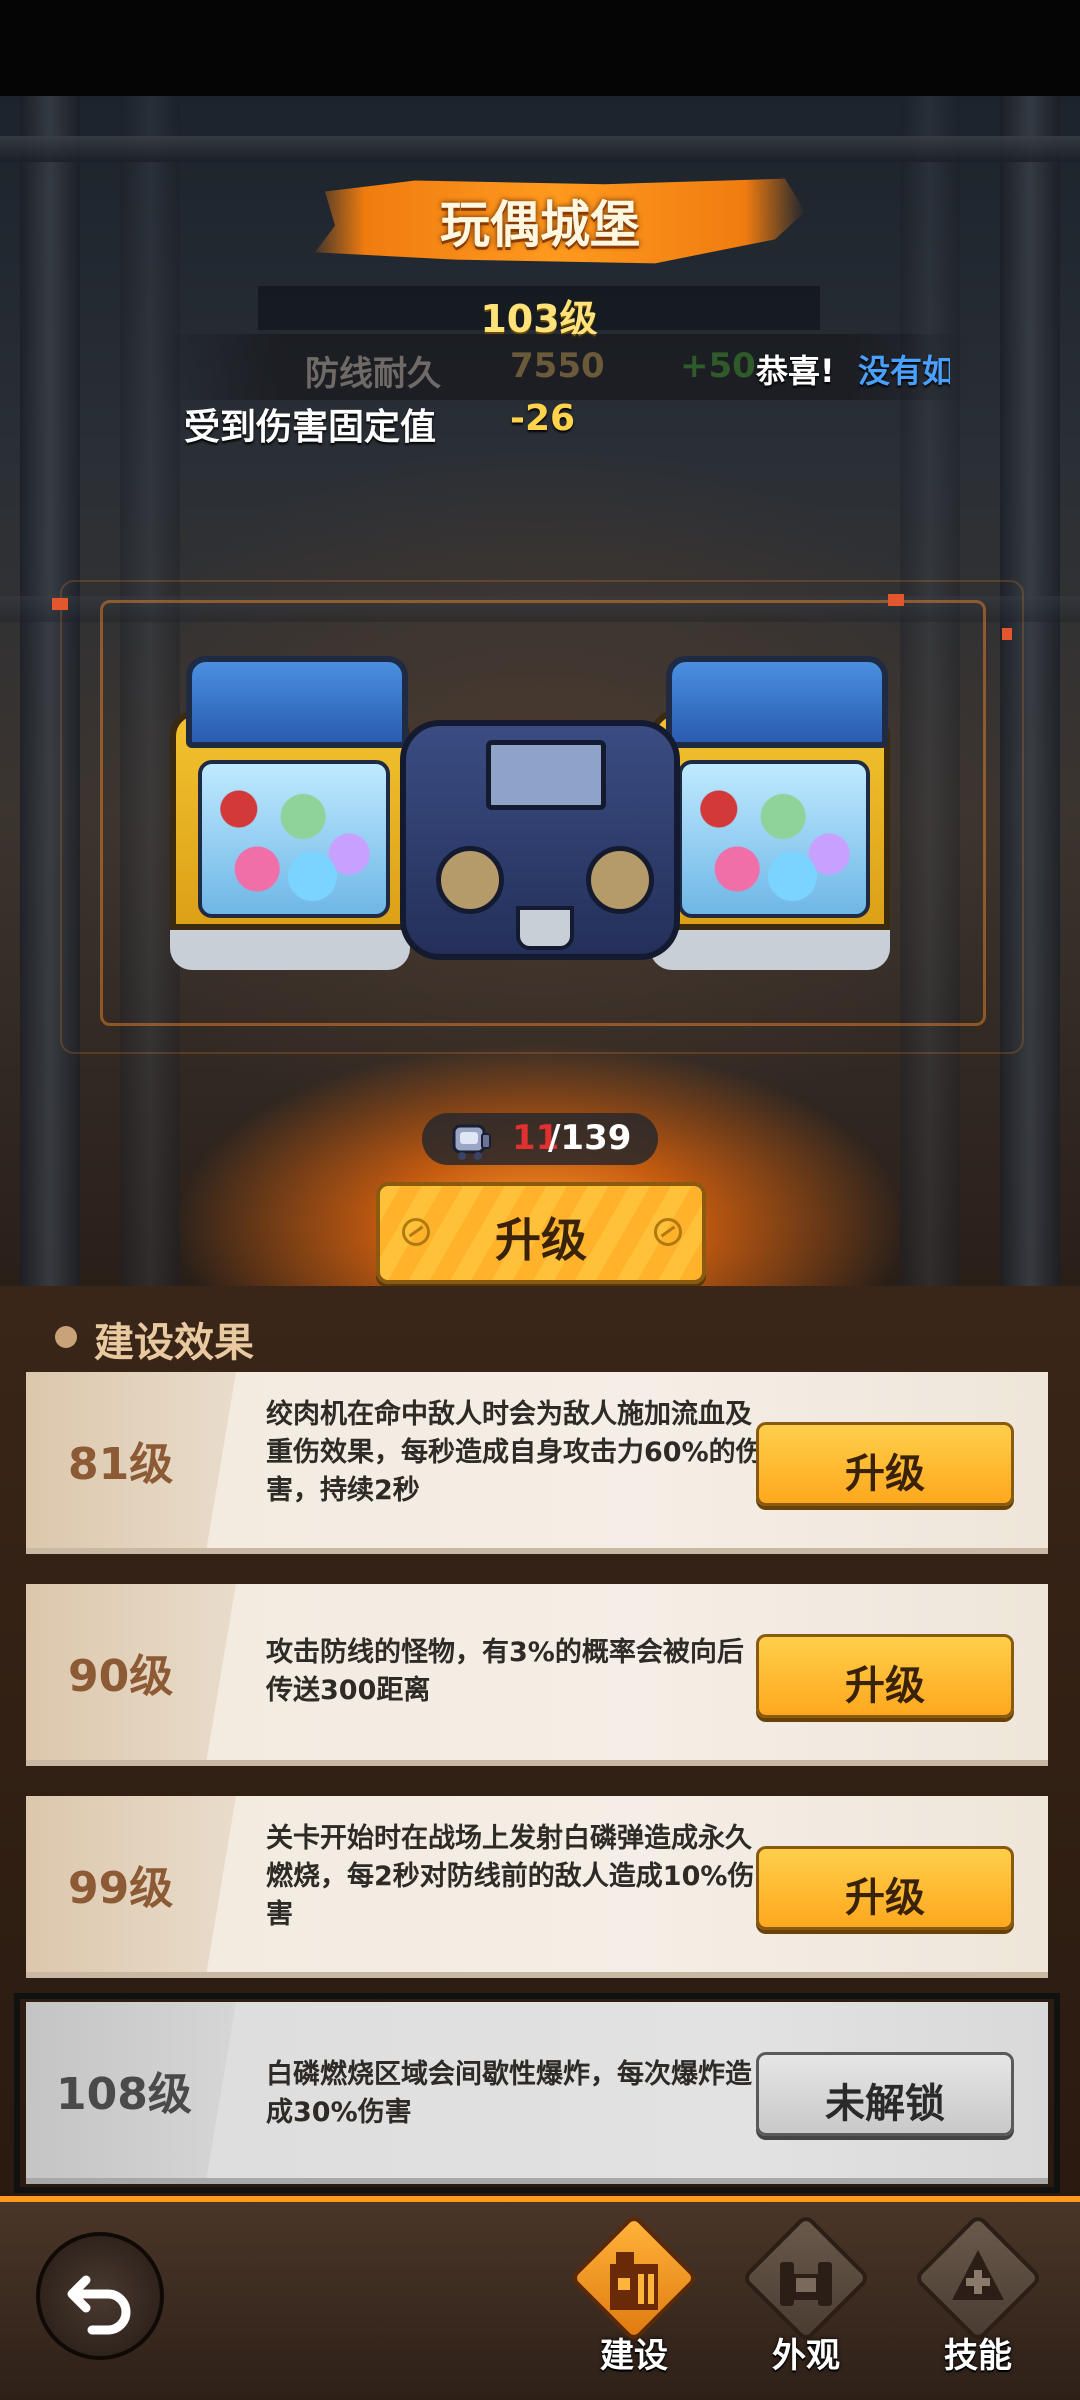 The height and width of the screenshot is (2400, 1080). What do you see at coordinates (121, 1676) in the screenshot?
I see `effect-level: 90级` at bounding box center [121, 1676].